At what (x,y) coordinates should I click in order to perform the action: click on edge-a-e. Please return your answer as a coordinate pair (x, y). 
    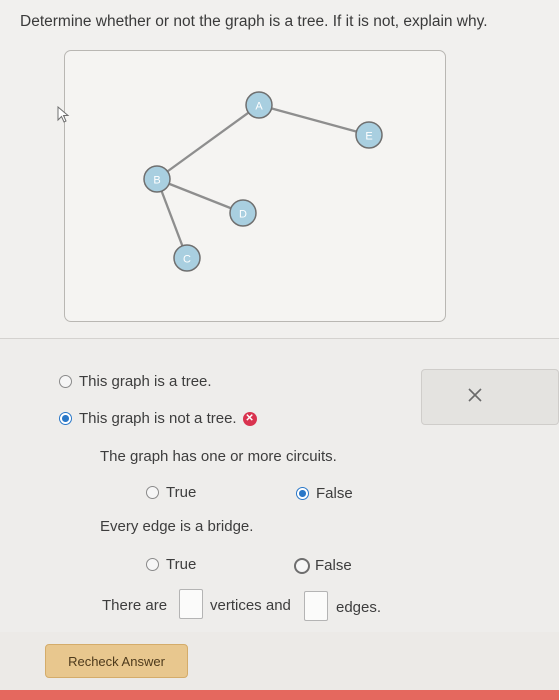
    Looking at the image, I should click on (314, 120).